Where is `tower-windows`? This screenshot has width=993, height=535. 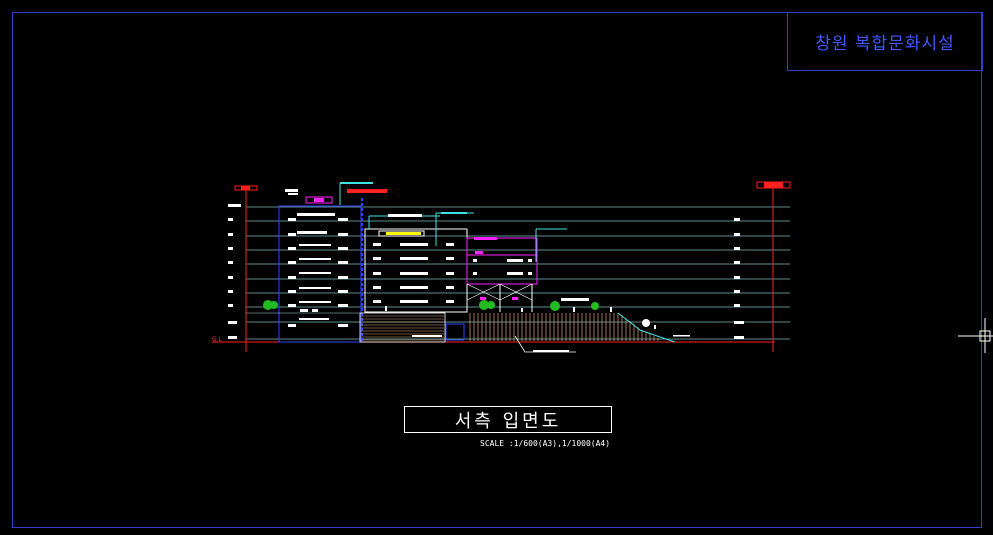 tower-windows is located at coordinates (318, 270).